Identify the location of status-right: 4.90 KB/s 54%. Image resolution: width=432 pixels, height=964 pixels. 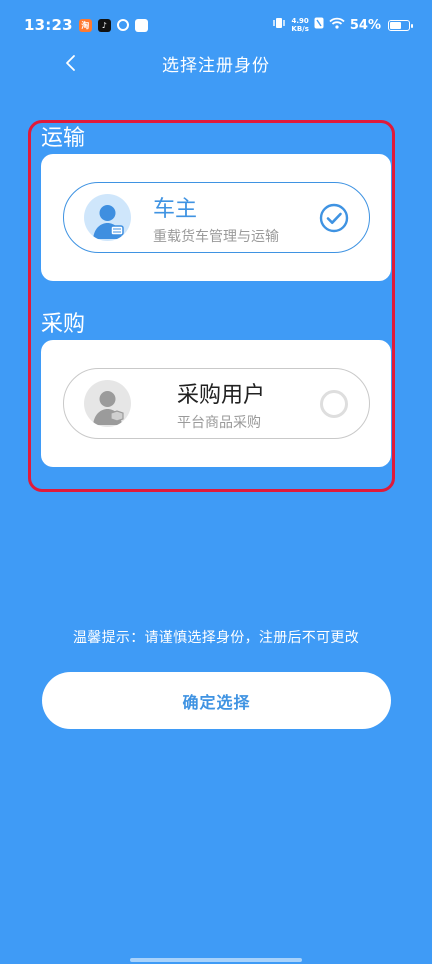
(342, 25).